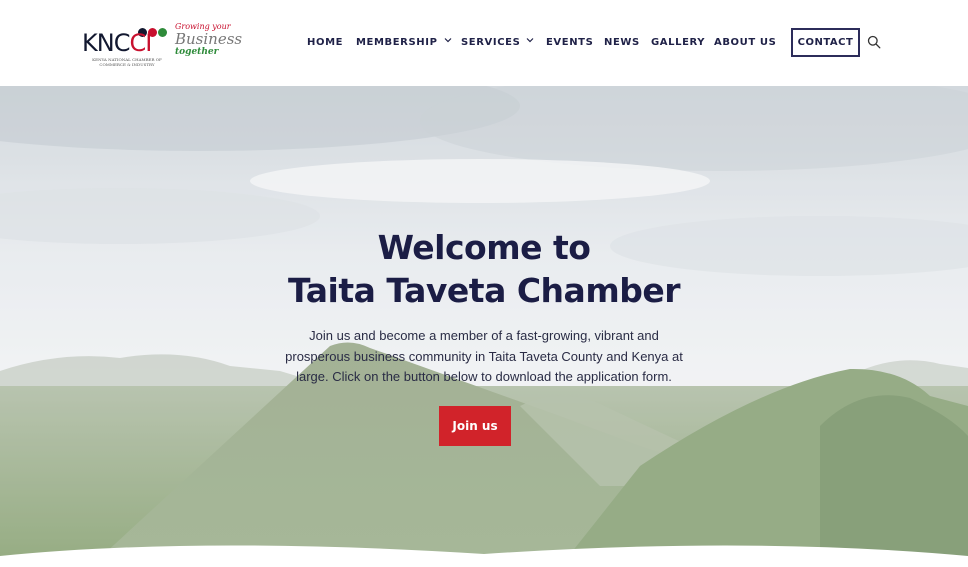 This screenshot has width=968, height=567. What do you see at coordinates (745, 43) in the screenshot?
I see `nav-item-about-us: ABOUT US` at bounding box center [745, 43].